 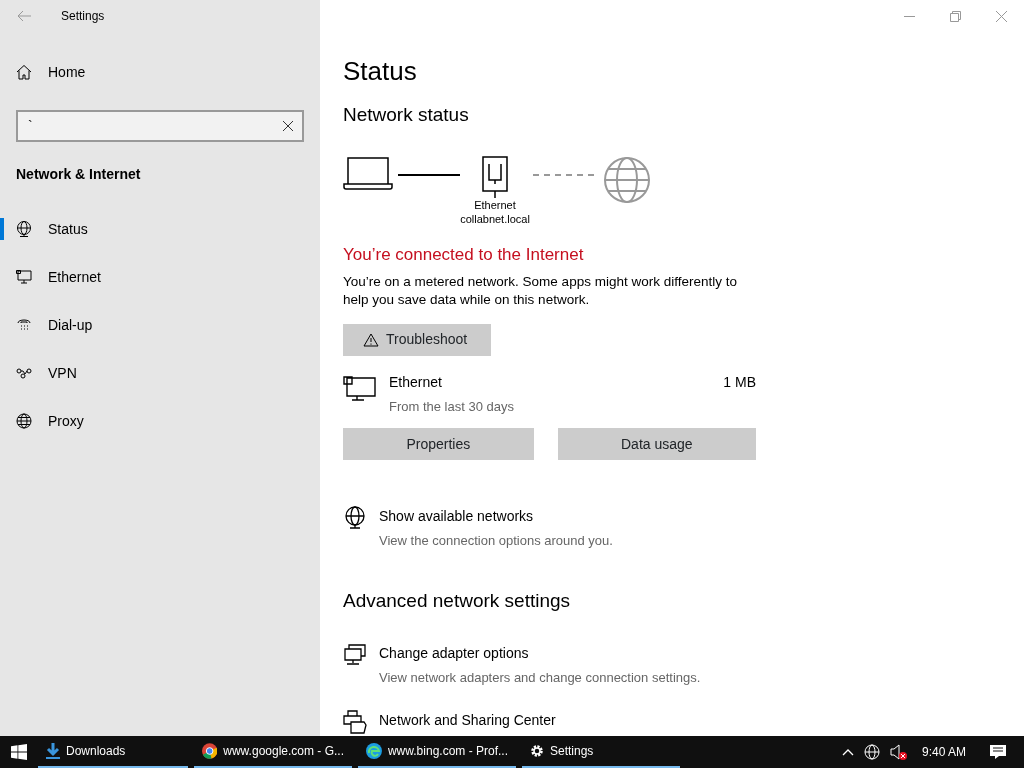 What do you see at coordinates (160, 126) in the screenshot?
I see `search-field: `` at bounding box center [160, 126].